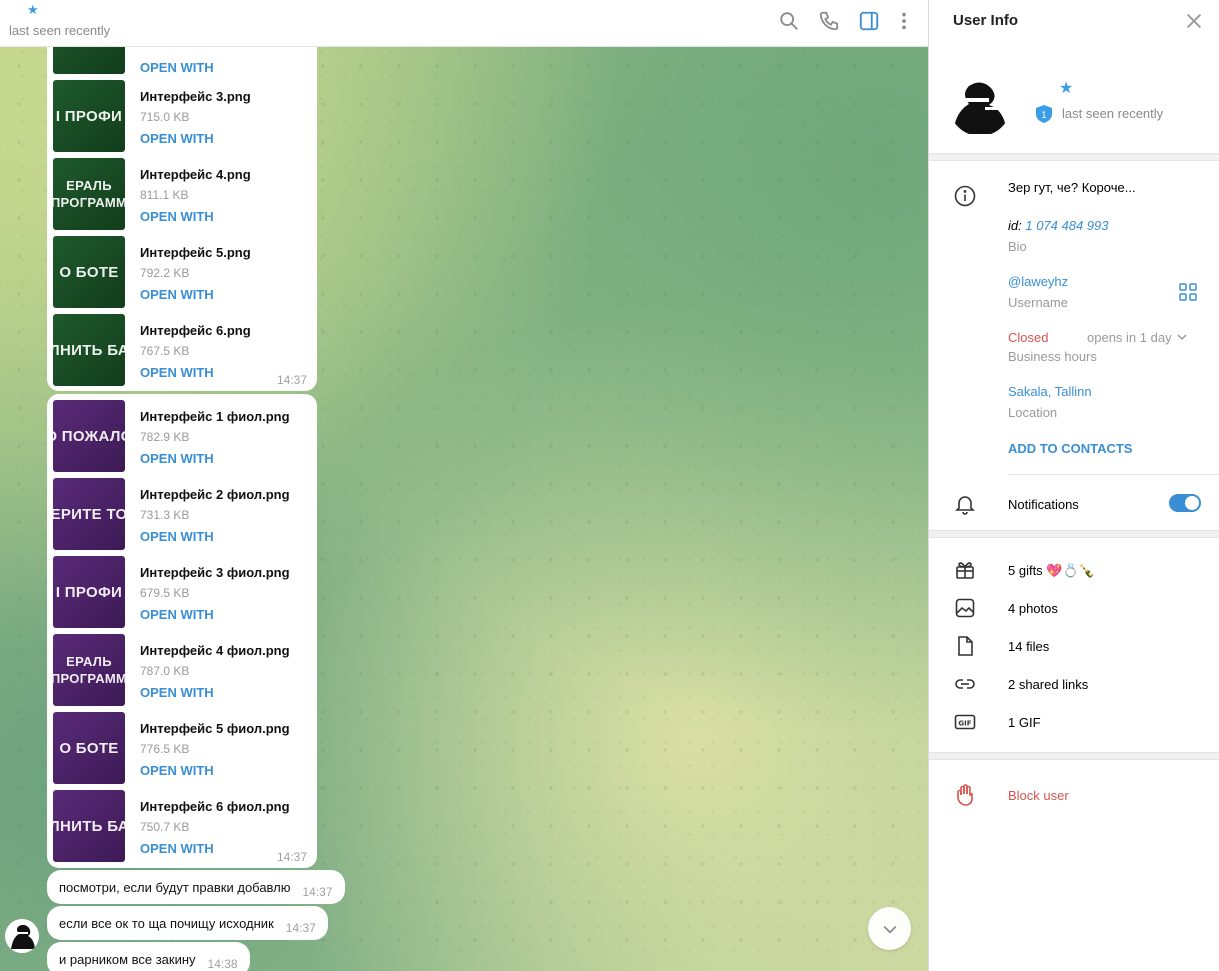 The height and width of the screenshot is (971, 1219). I want to click on add-to-contacts-button: ADD TO CONTACTS, so click(1070, 448).